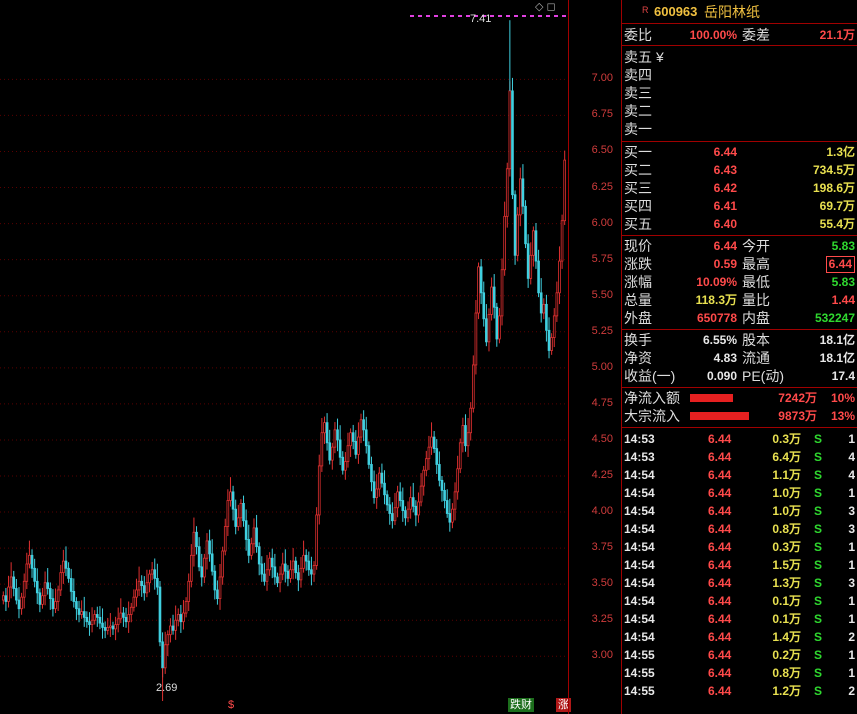  Describe the element at coordinates (739, 565) in the screenshot. I see `tick-row: 14:54 6.44 1.5万 S 1` at that location.